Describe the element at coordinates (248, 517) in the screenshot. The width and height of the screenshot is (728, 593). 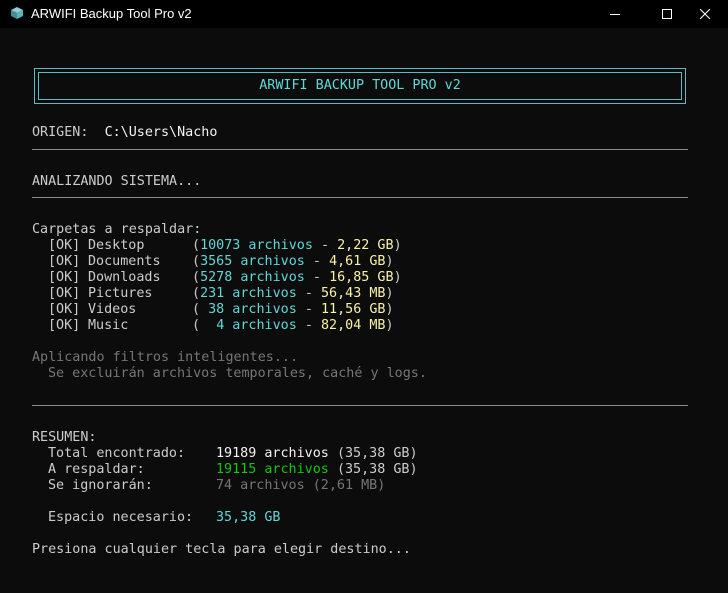
I see `summary-space-value: 35,38 GB` at that location.